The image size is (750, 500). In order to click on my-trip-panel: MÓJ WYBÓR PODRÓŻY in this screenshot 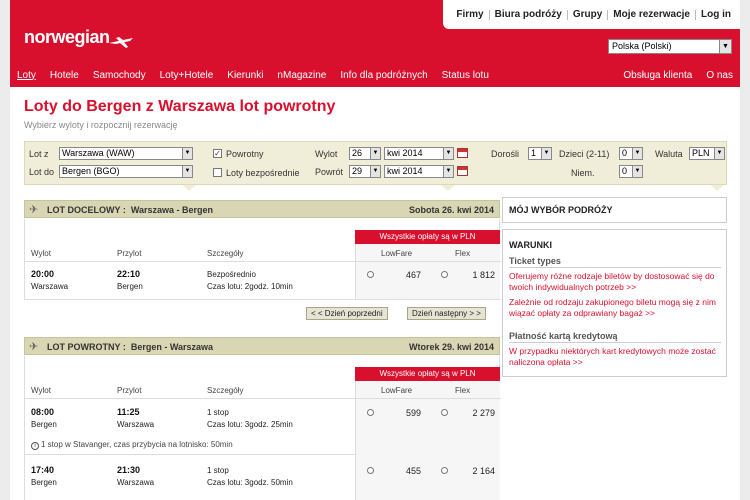, I will do `click(614, 210)`.